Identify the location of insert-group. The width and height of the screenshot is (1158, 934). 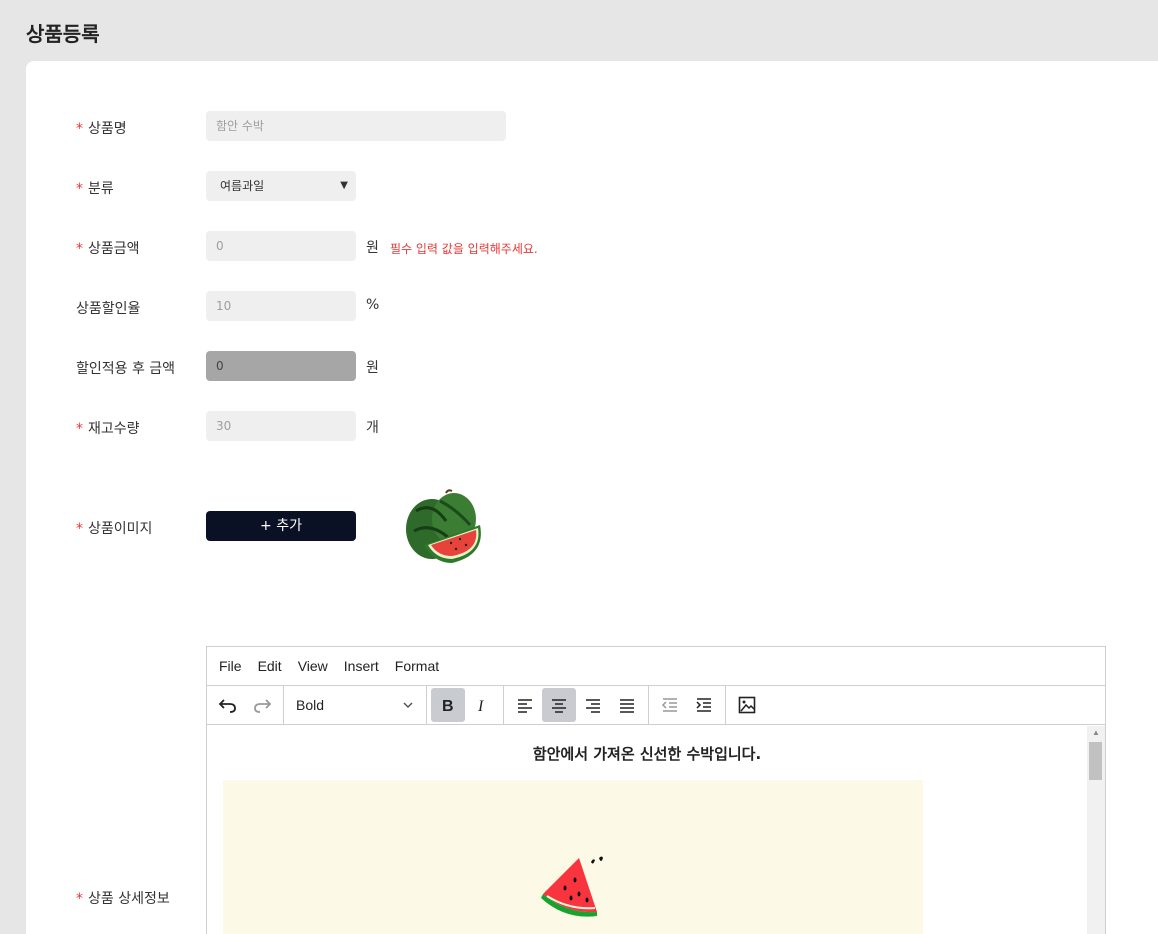
(747, 705).